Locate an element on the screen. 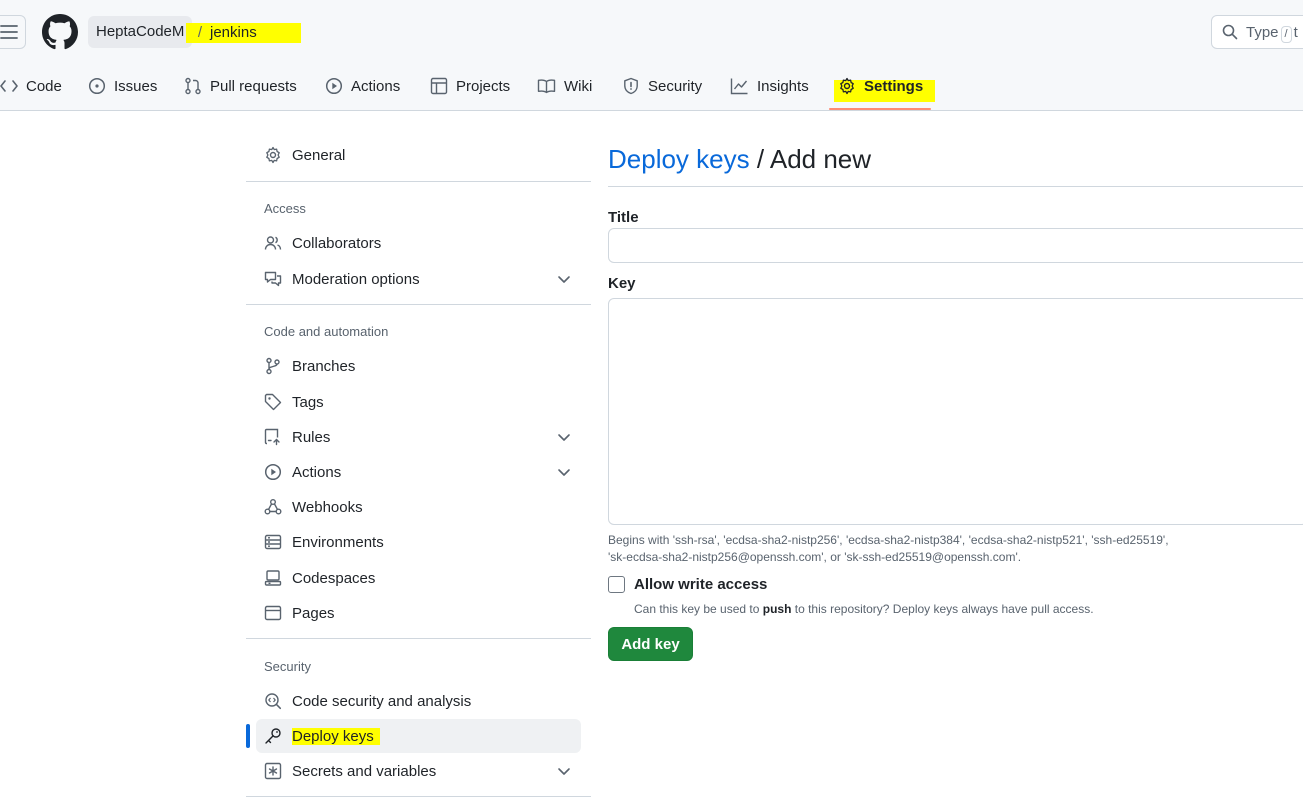 The image size is (1303, 808). sidebar-item-environments: Environments is located at coordinates (418, 542).